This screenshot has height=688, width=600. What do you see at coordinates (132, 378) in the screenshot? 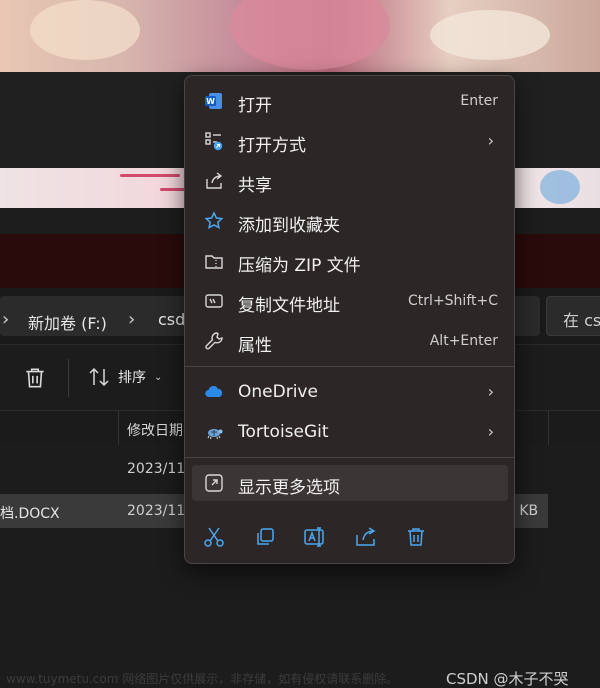
I see `sort-label: 排序` at bounding box center [132, 378].